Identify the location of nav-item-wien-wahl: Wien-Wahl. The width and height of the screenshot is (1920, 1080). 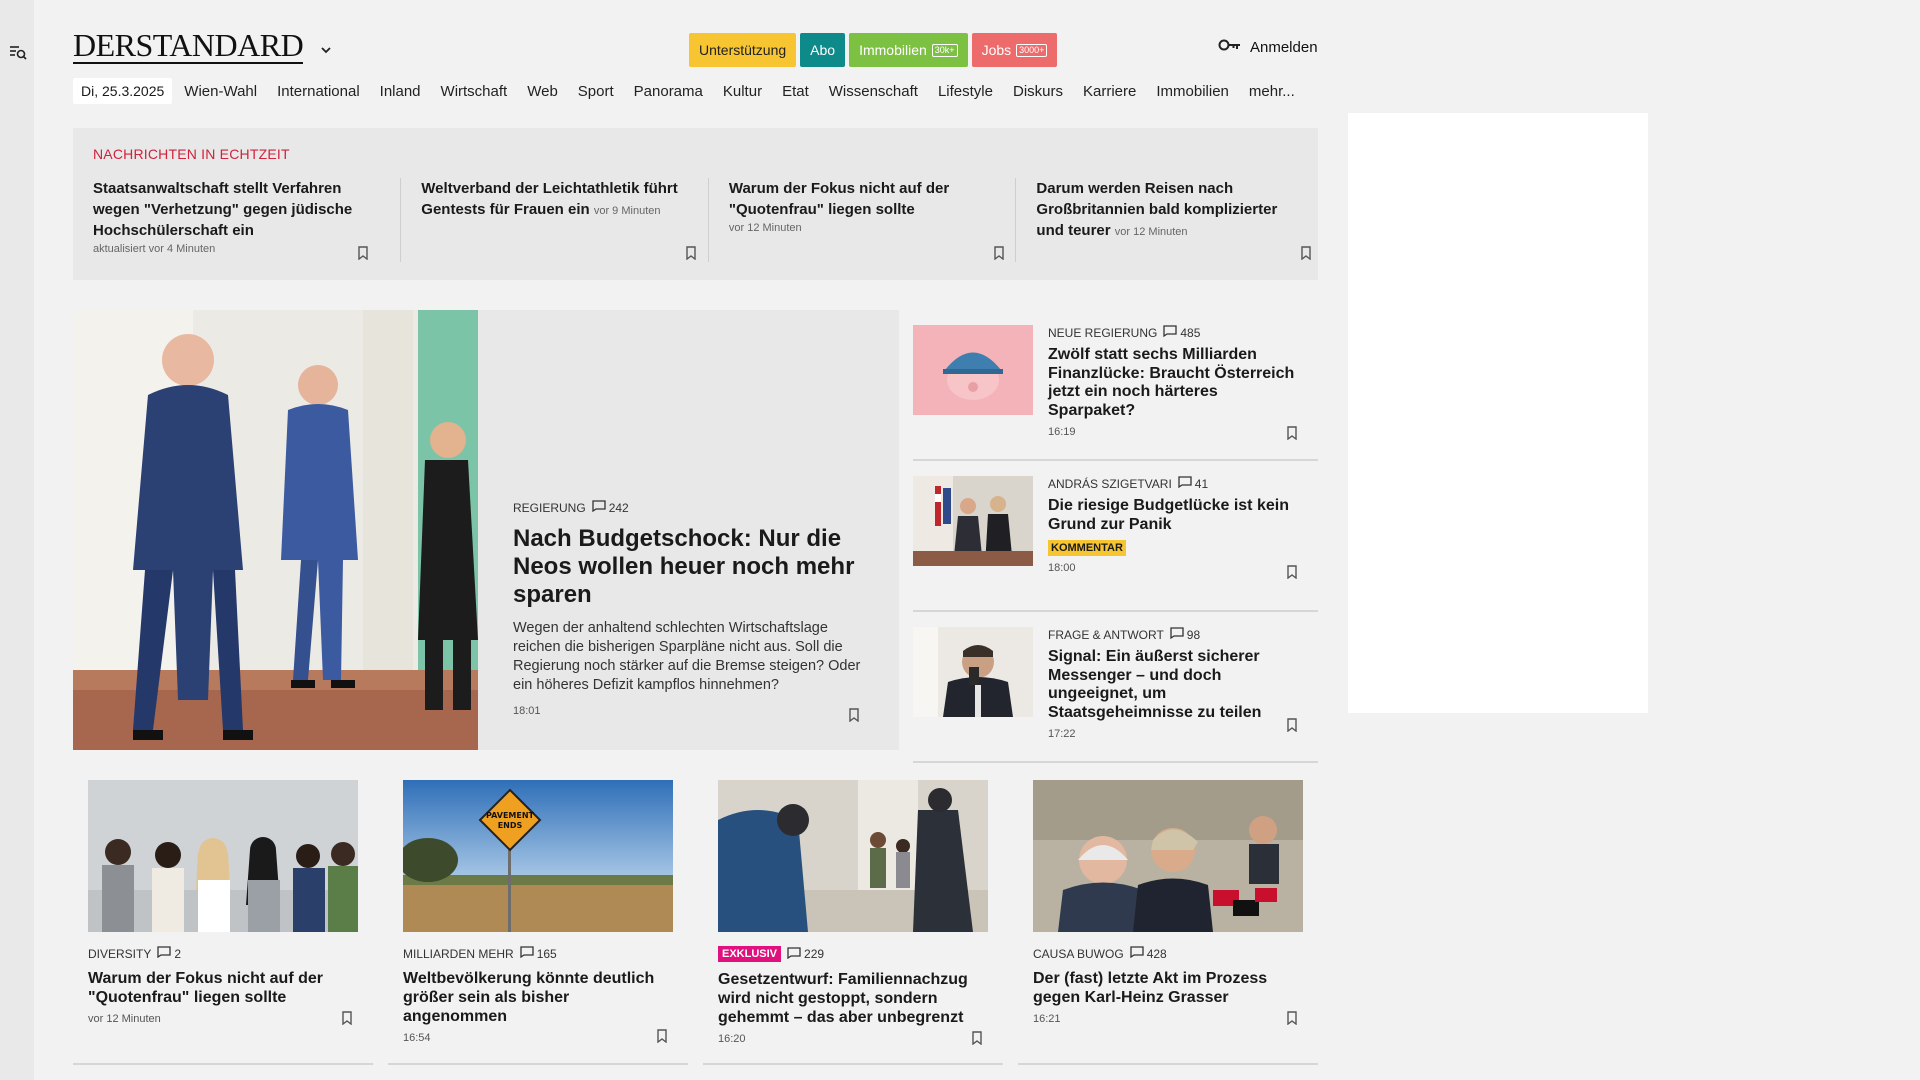
(220, 91).